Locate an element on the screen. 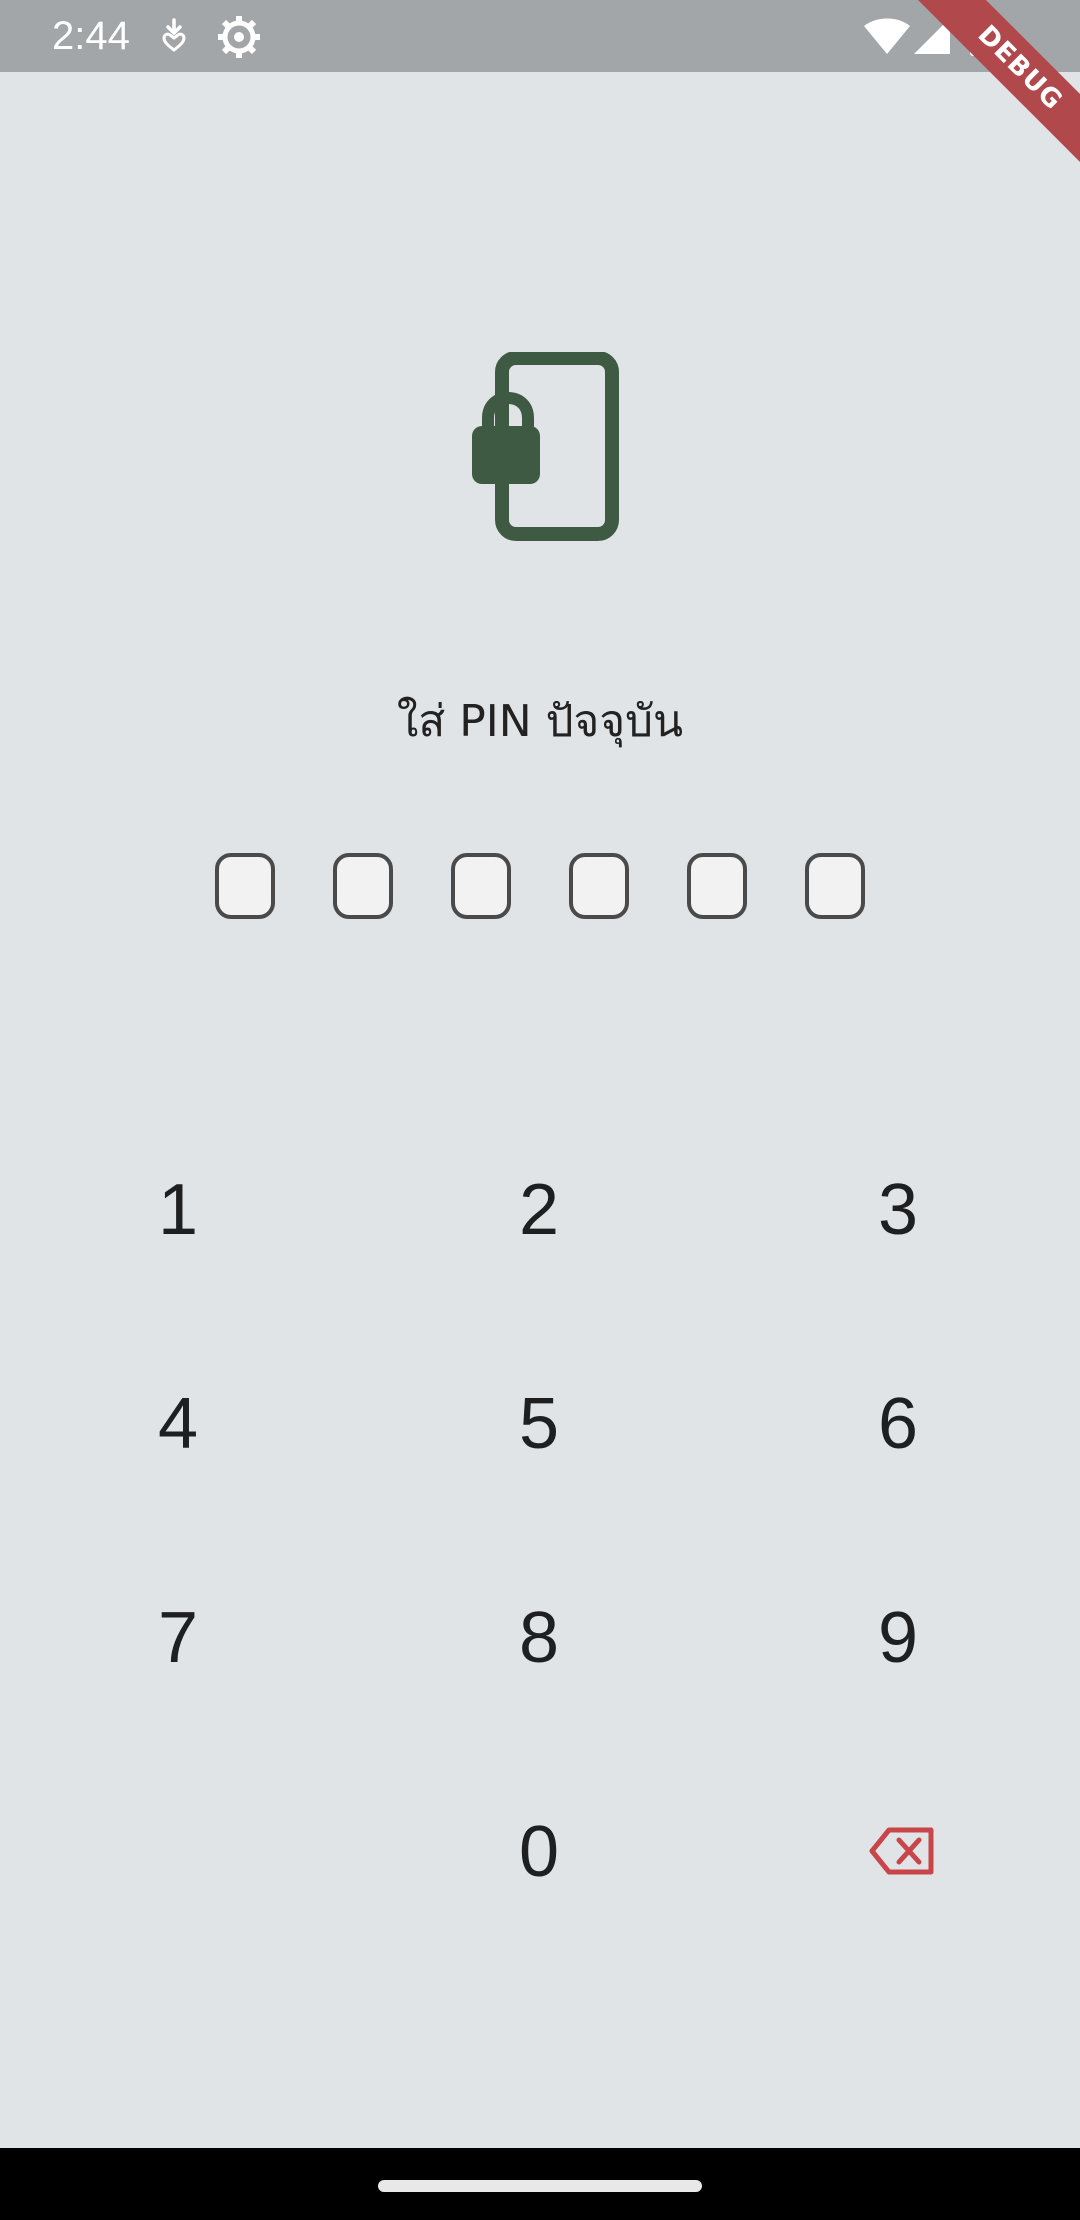 The width and height of the screenshot is (1080, 2220). key-8: 8 is located at coordinates (539, 1638).